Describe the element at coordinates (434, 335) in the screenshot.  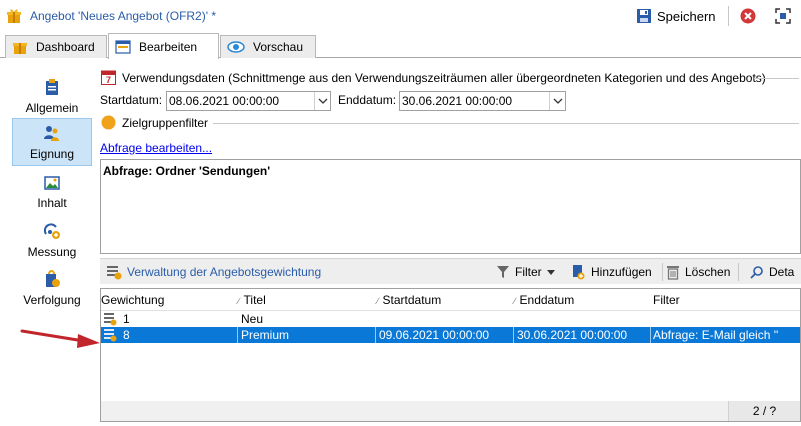
I see `cell-start: 09.06.2021 00:00:00` at that location.